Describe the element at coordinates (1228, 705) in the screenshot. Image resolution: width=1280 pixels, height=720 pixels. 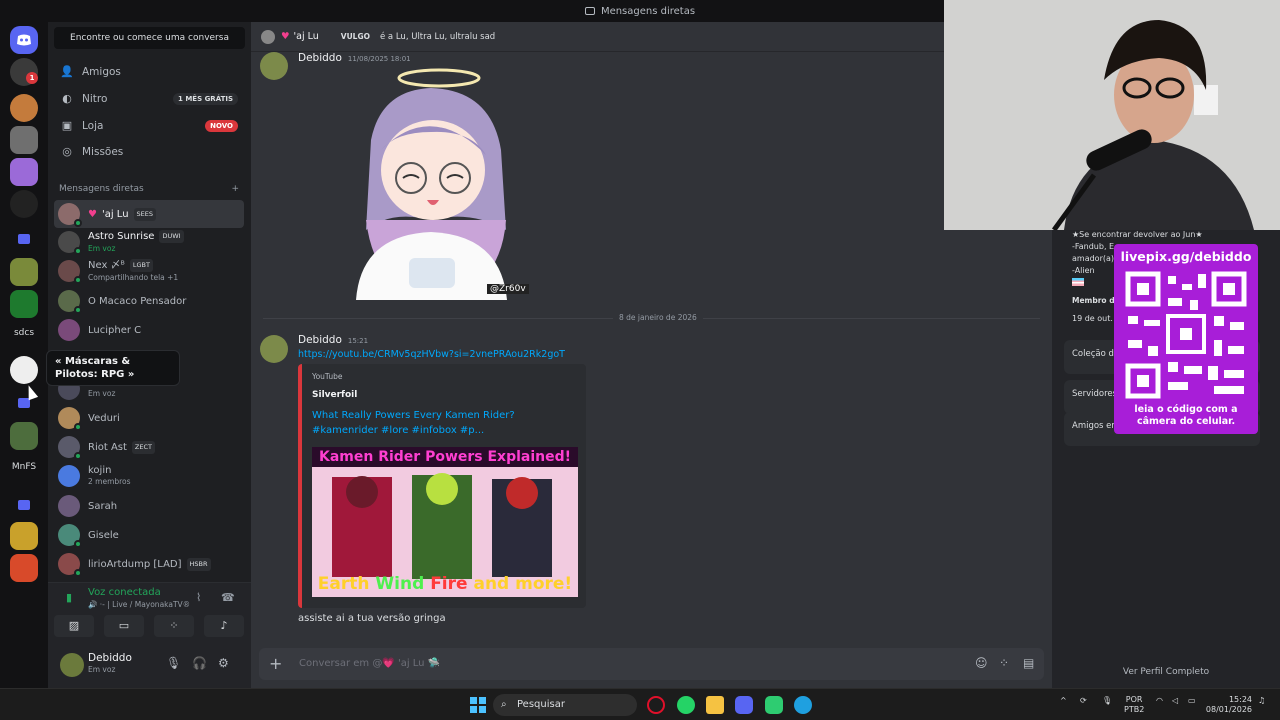
I see `clock: 15:24 08/01/2026` at that location.